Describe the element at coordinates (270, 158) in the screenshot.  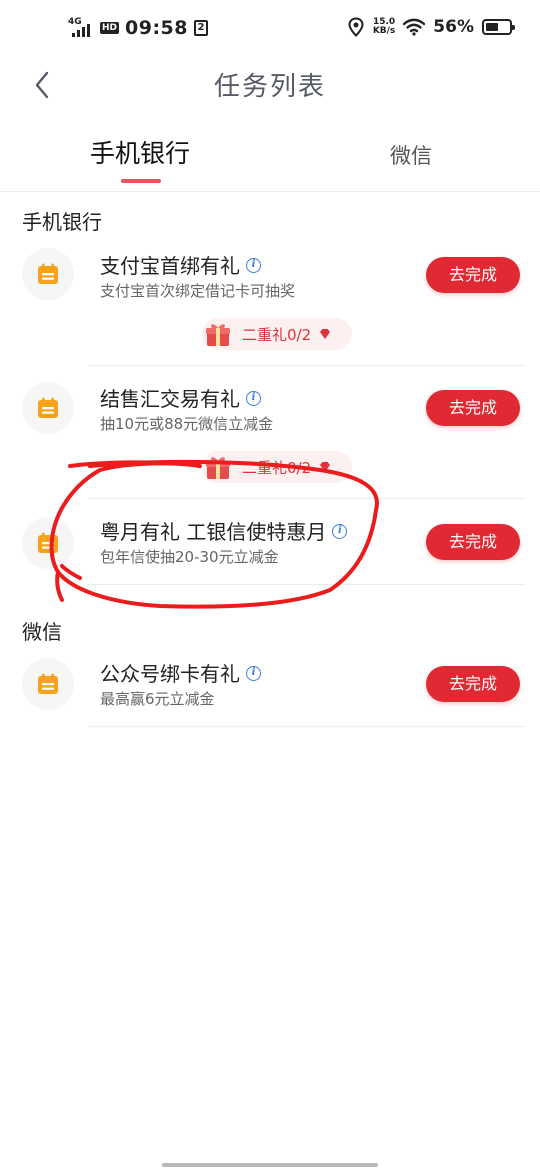
I see `tab-bar: 手机银行 微信` at that location.